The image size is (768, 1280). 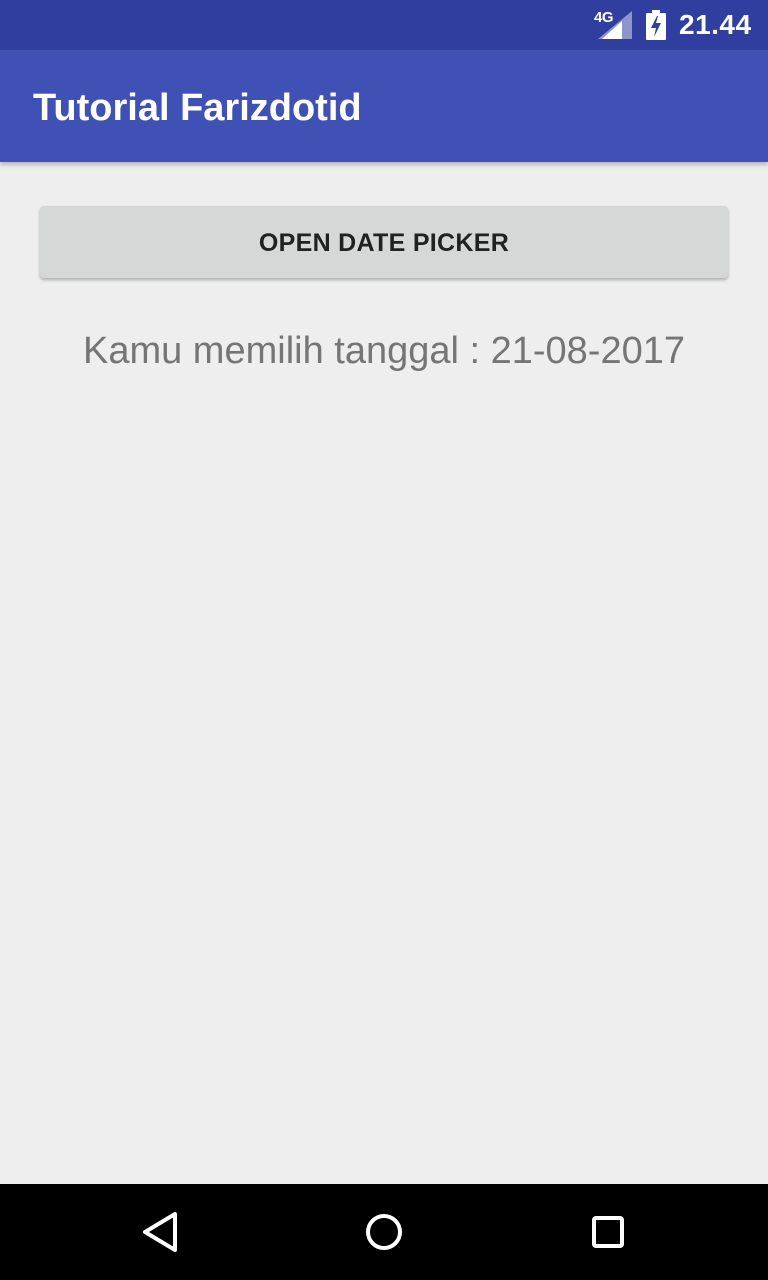 I want to click on recents-icon, so click(x=608, y=1232).